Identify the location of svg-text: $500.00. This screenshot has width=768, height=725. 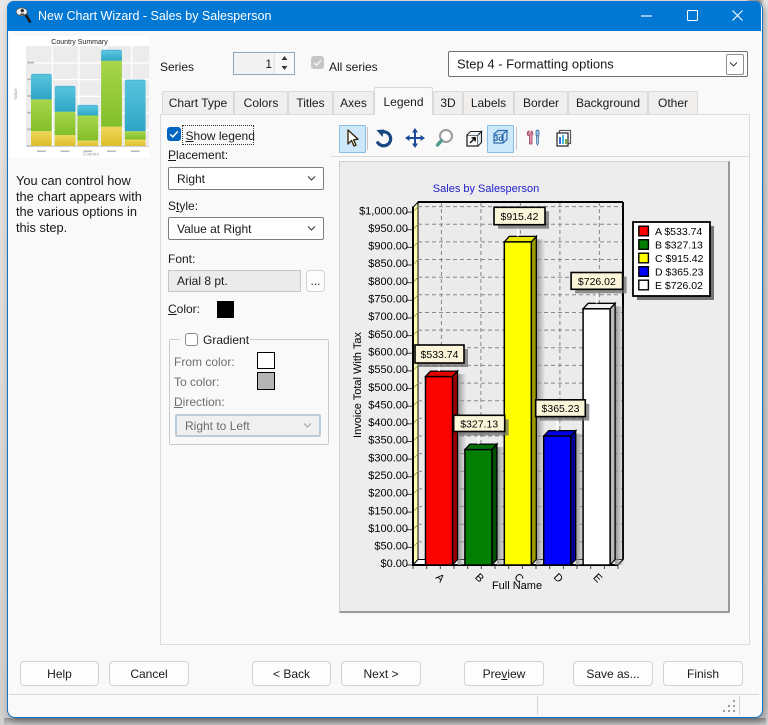
(388, 388).